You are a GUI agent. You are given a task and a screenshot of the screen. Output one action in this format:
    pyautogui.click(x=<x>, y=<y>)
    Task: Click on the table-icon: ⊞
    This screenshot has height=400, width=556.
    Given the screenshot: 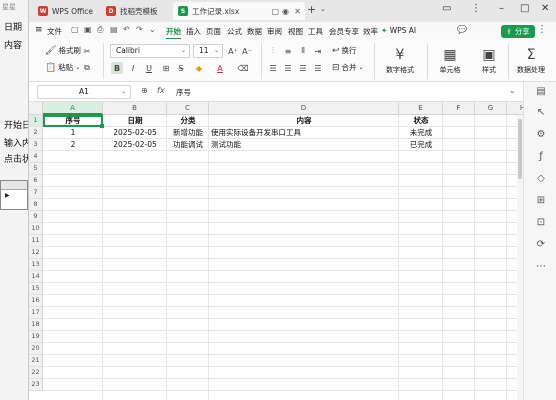 What is the action you would take?
    pyautogui.click(x=541, y=201)
    